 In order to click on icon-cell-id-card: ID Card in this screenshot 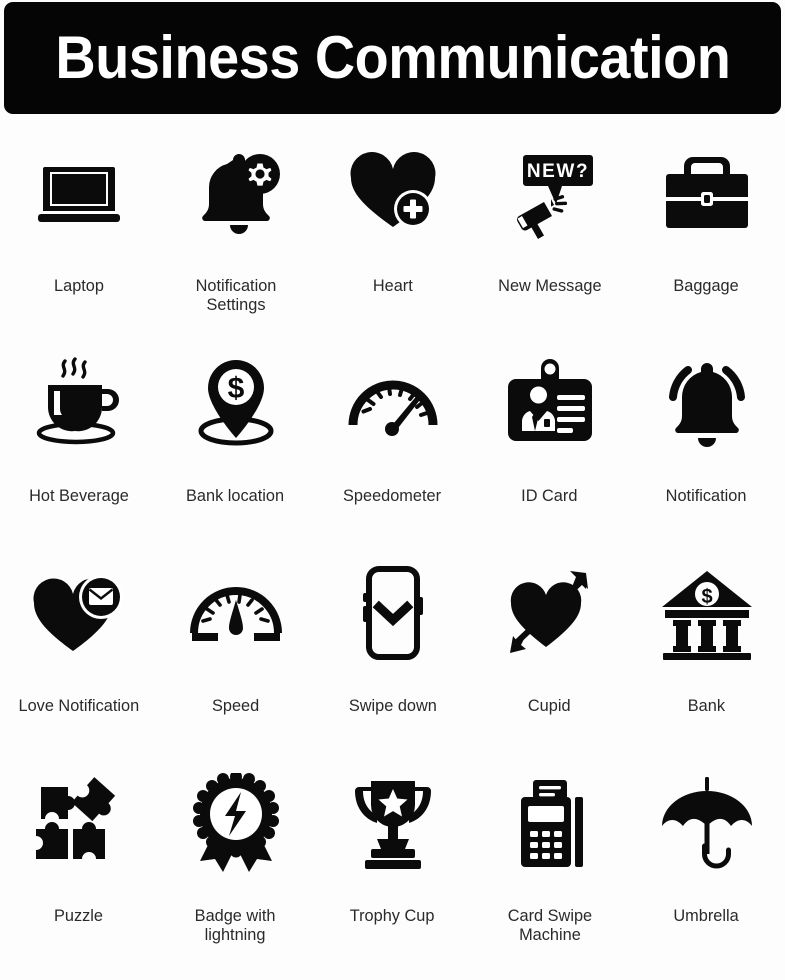, I will do `click(549, 443)`.